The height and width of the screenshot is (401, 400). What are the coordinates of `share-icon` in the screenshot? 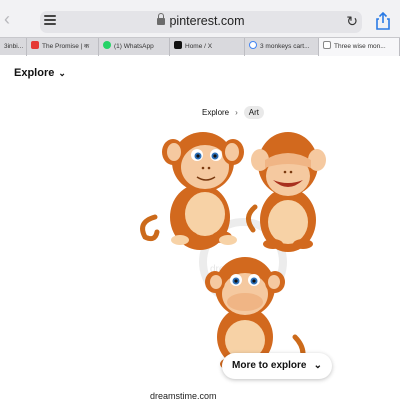 It's located at (383, 21).